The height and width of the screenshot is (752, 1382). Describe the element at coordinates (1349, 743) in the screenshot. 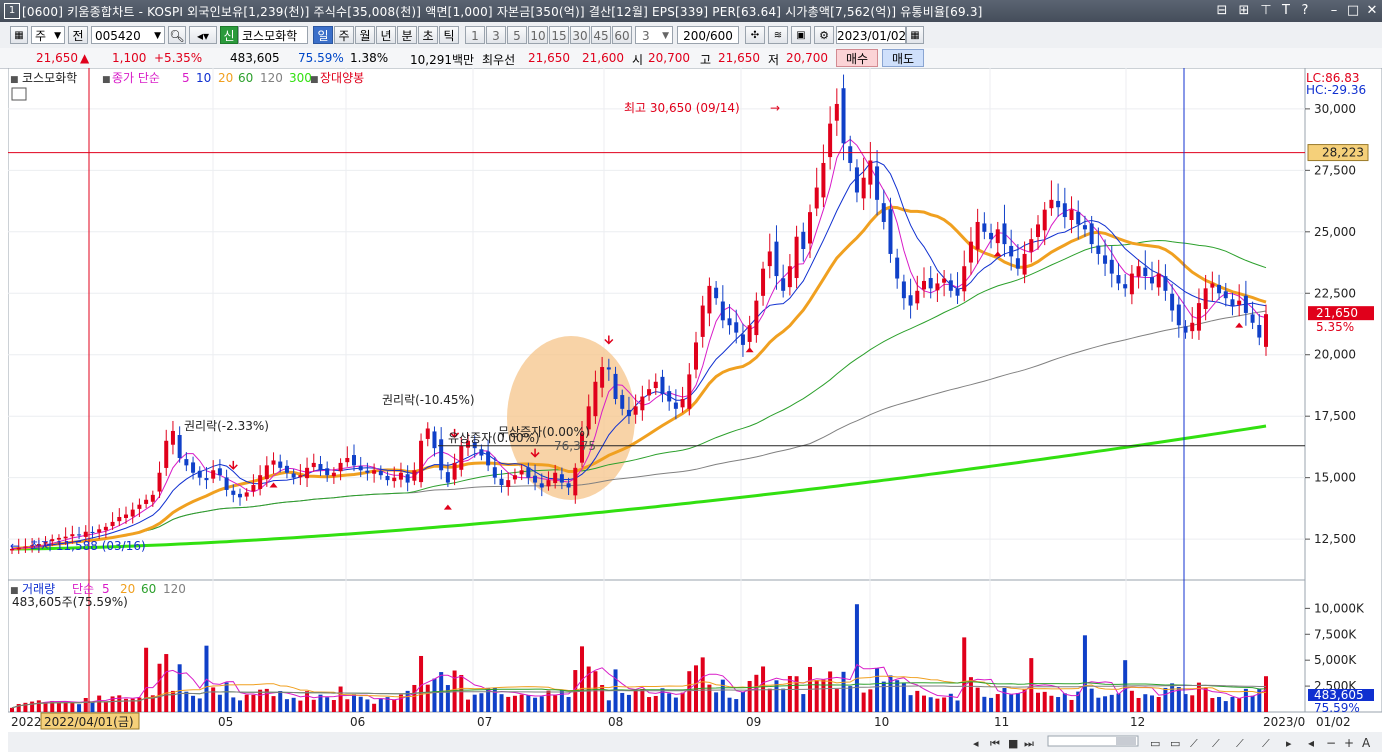

I see `zoom-in-icon: +` at that location.